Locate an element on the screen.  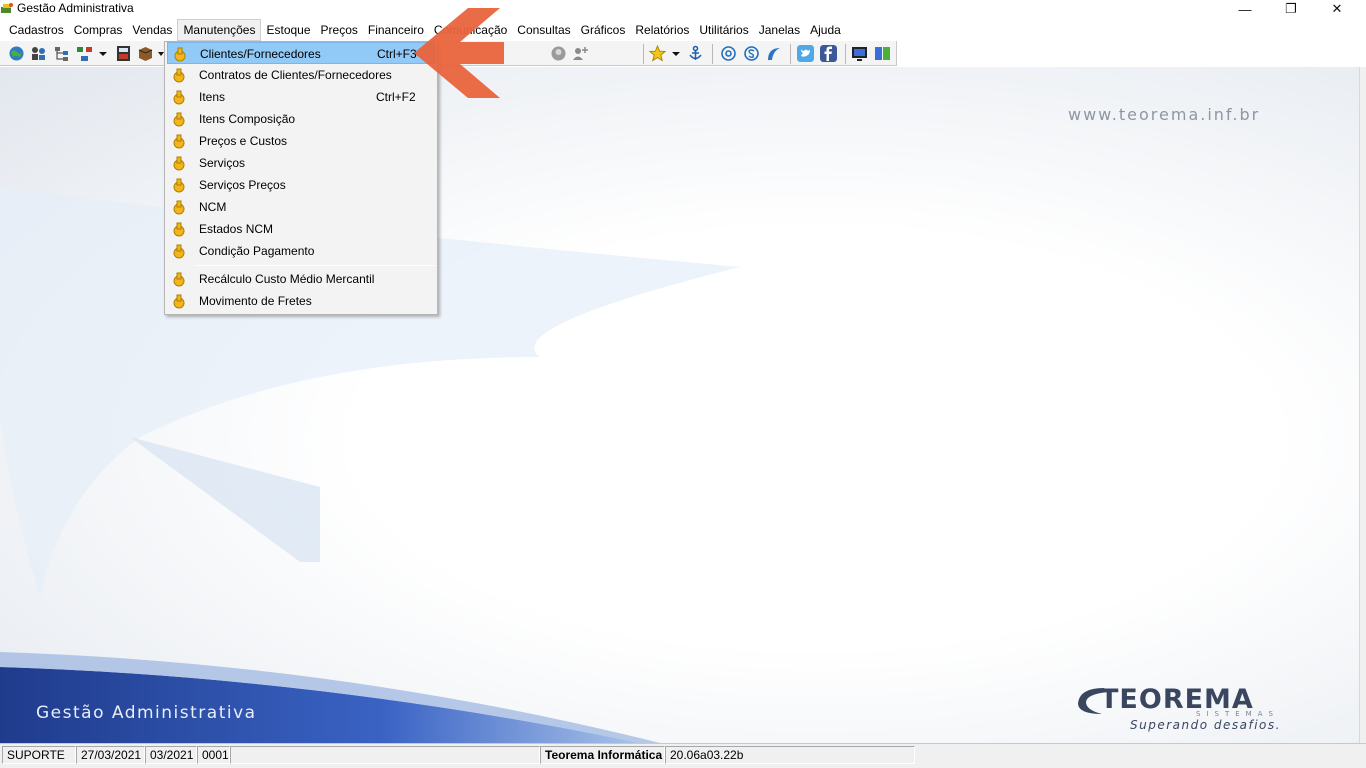
teorema-logo: TEOREMA SISTEMAS Superando desafios. is located at coordinates (1200, 709).